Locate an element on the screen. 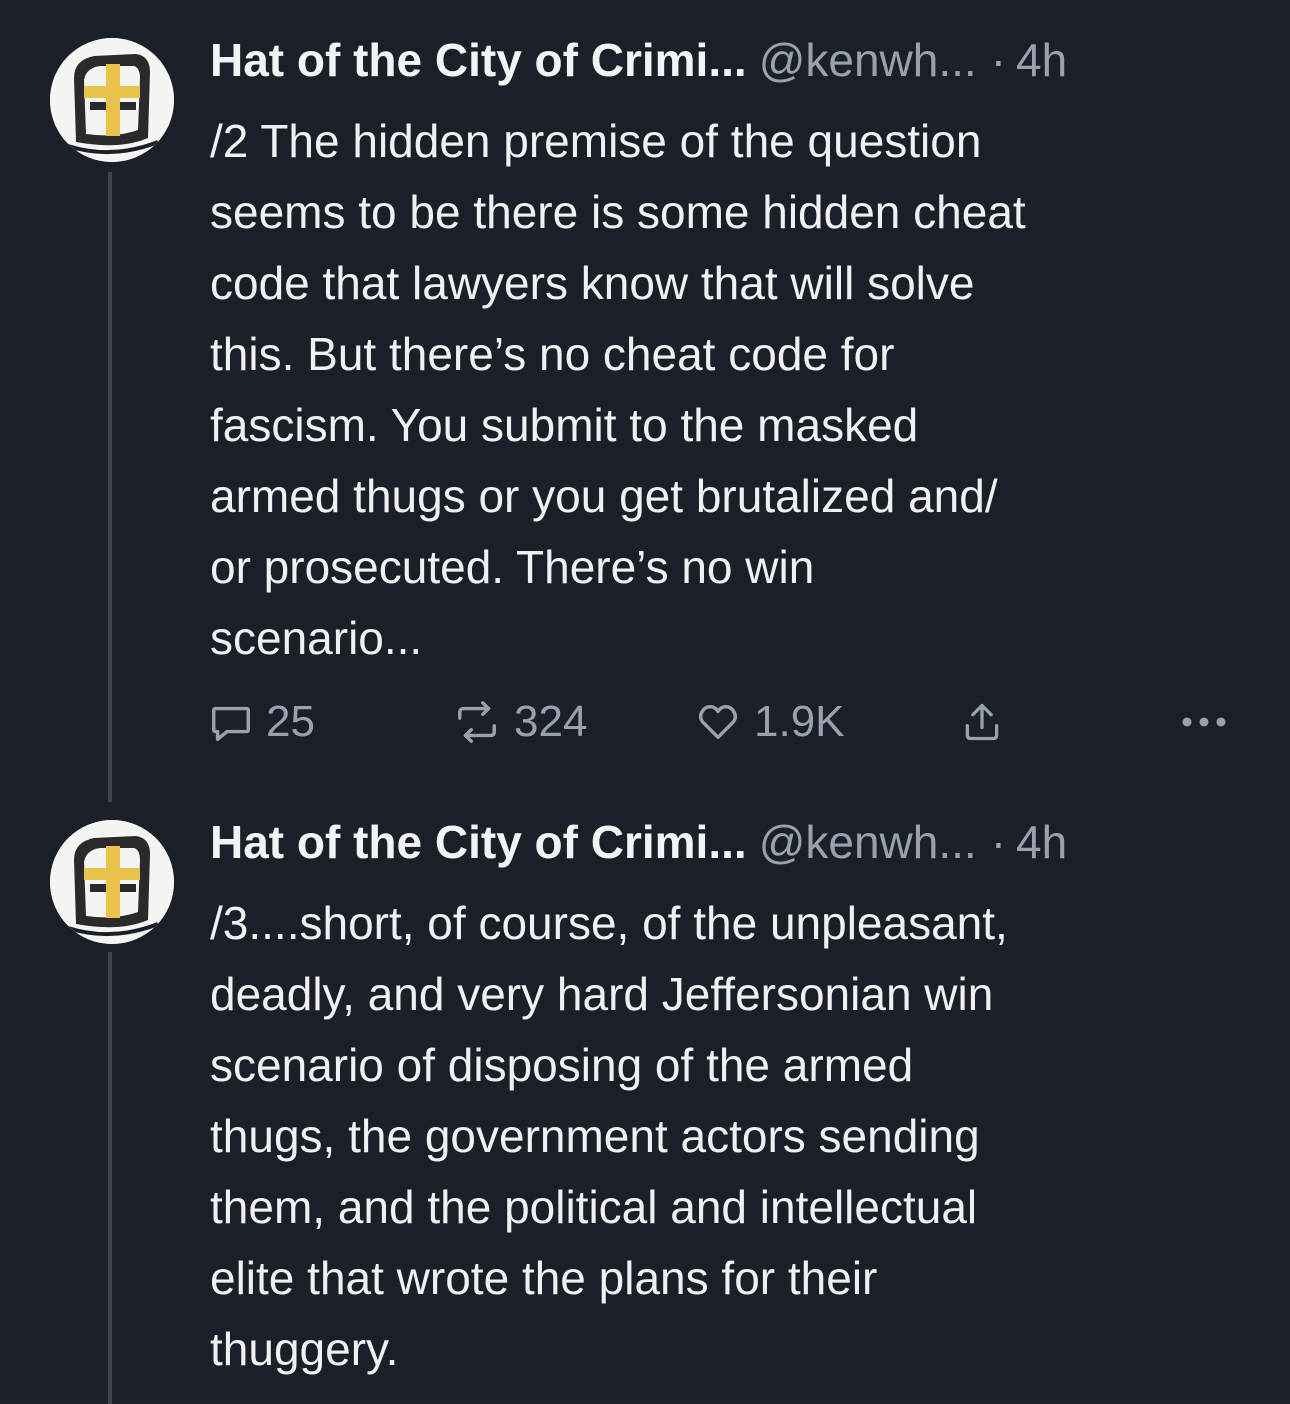  post-text-line: deadly, and very hard Jeffersonian win is located at coordinates (602, 994).